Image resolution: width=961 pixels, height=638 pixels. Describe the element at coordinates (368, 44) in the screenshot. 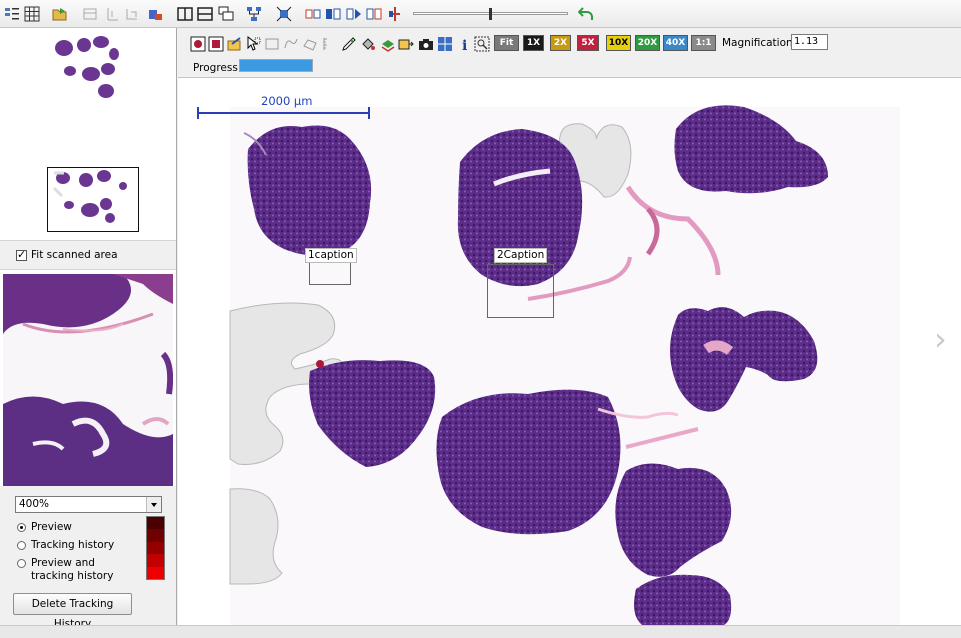

I see `paint-icon` at that location.